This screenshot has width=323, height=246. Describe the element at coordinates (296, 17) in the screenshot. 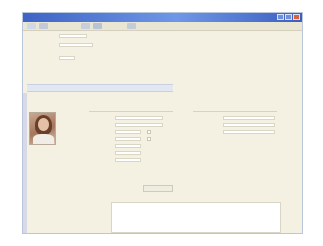

I see `close-button` at that location.